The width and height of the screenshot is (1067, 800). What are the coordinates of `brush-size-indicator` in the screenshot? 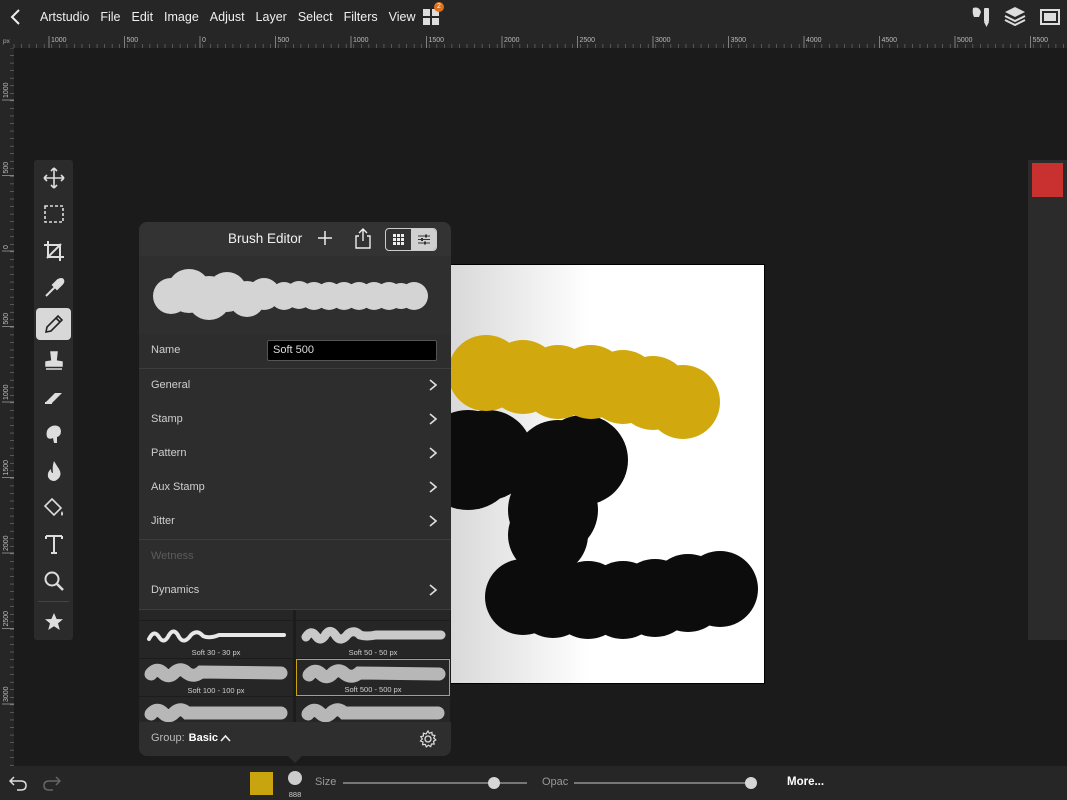 It's located at (295, 778).